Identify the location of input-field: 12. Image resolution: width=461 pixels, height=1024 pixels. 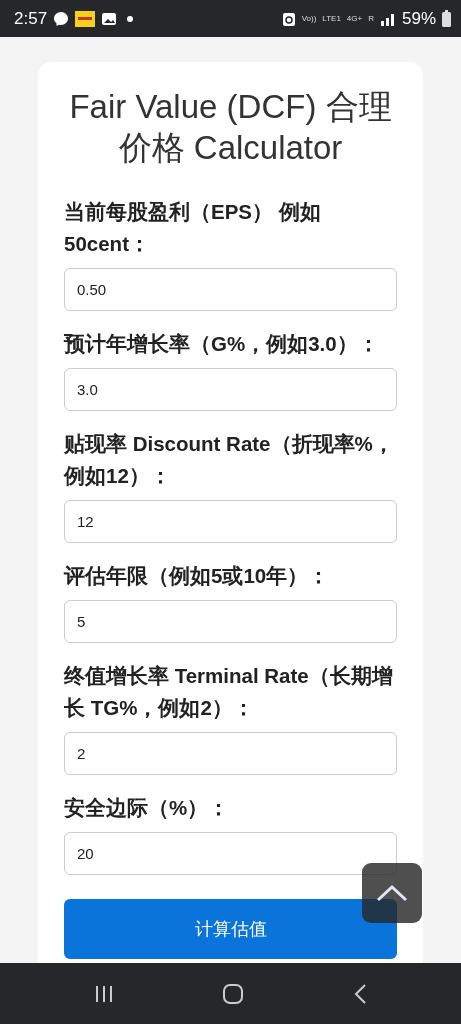
(230, 521).